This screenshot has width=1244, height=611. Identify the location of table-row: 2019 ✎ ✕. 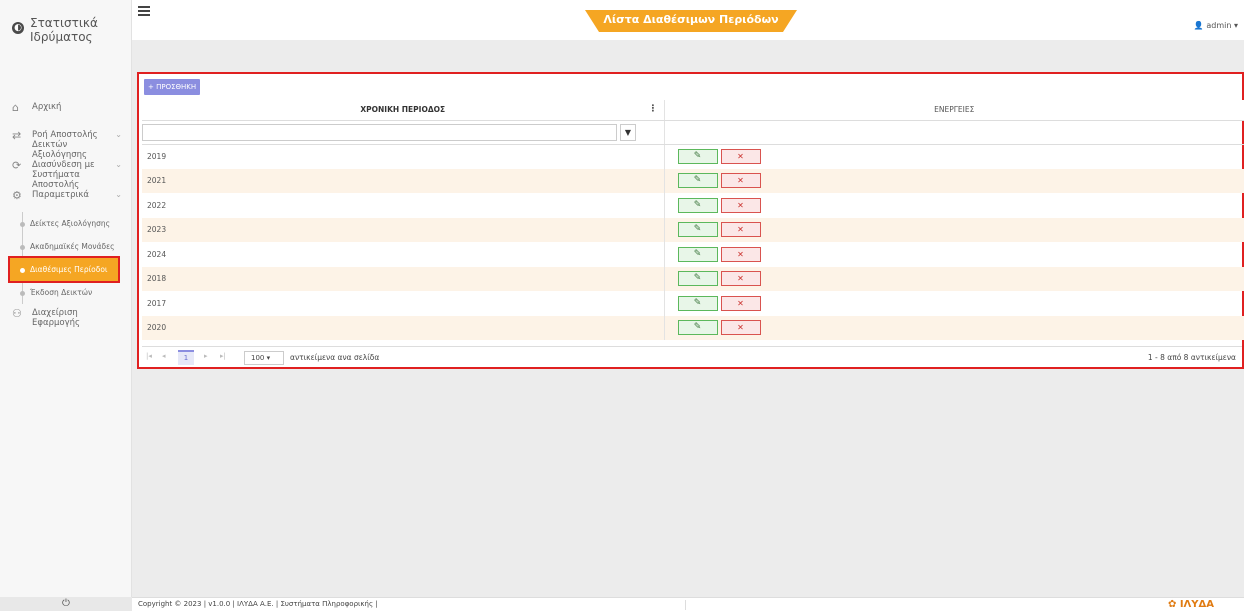
(693, 156).